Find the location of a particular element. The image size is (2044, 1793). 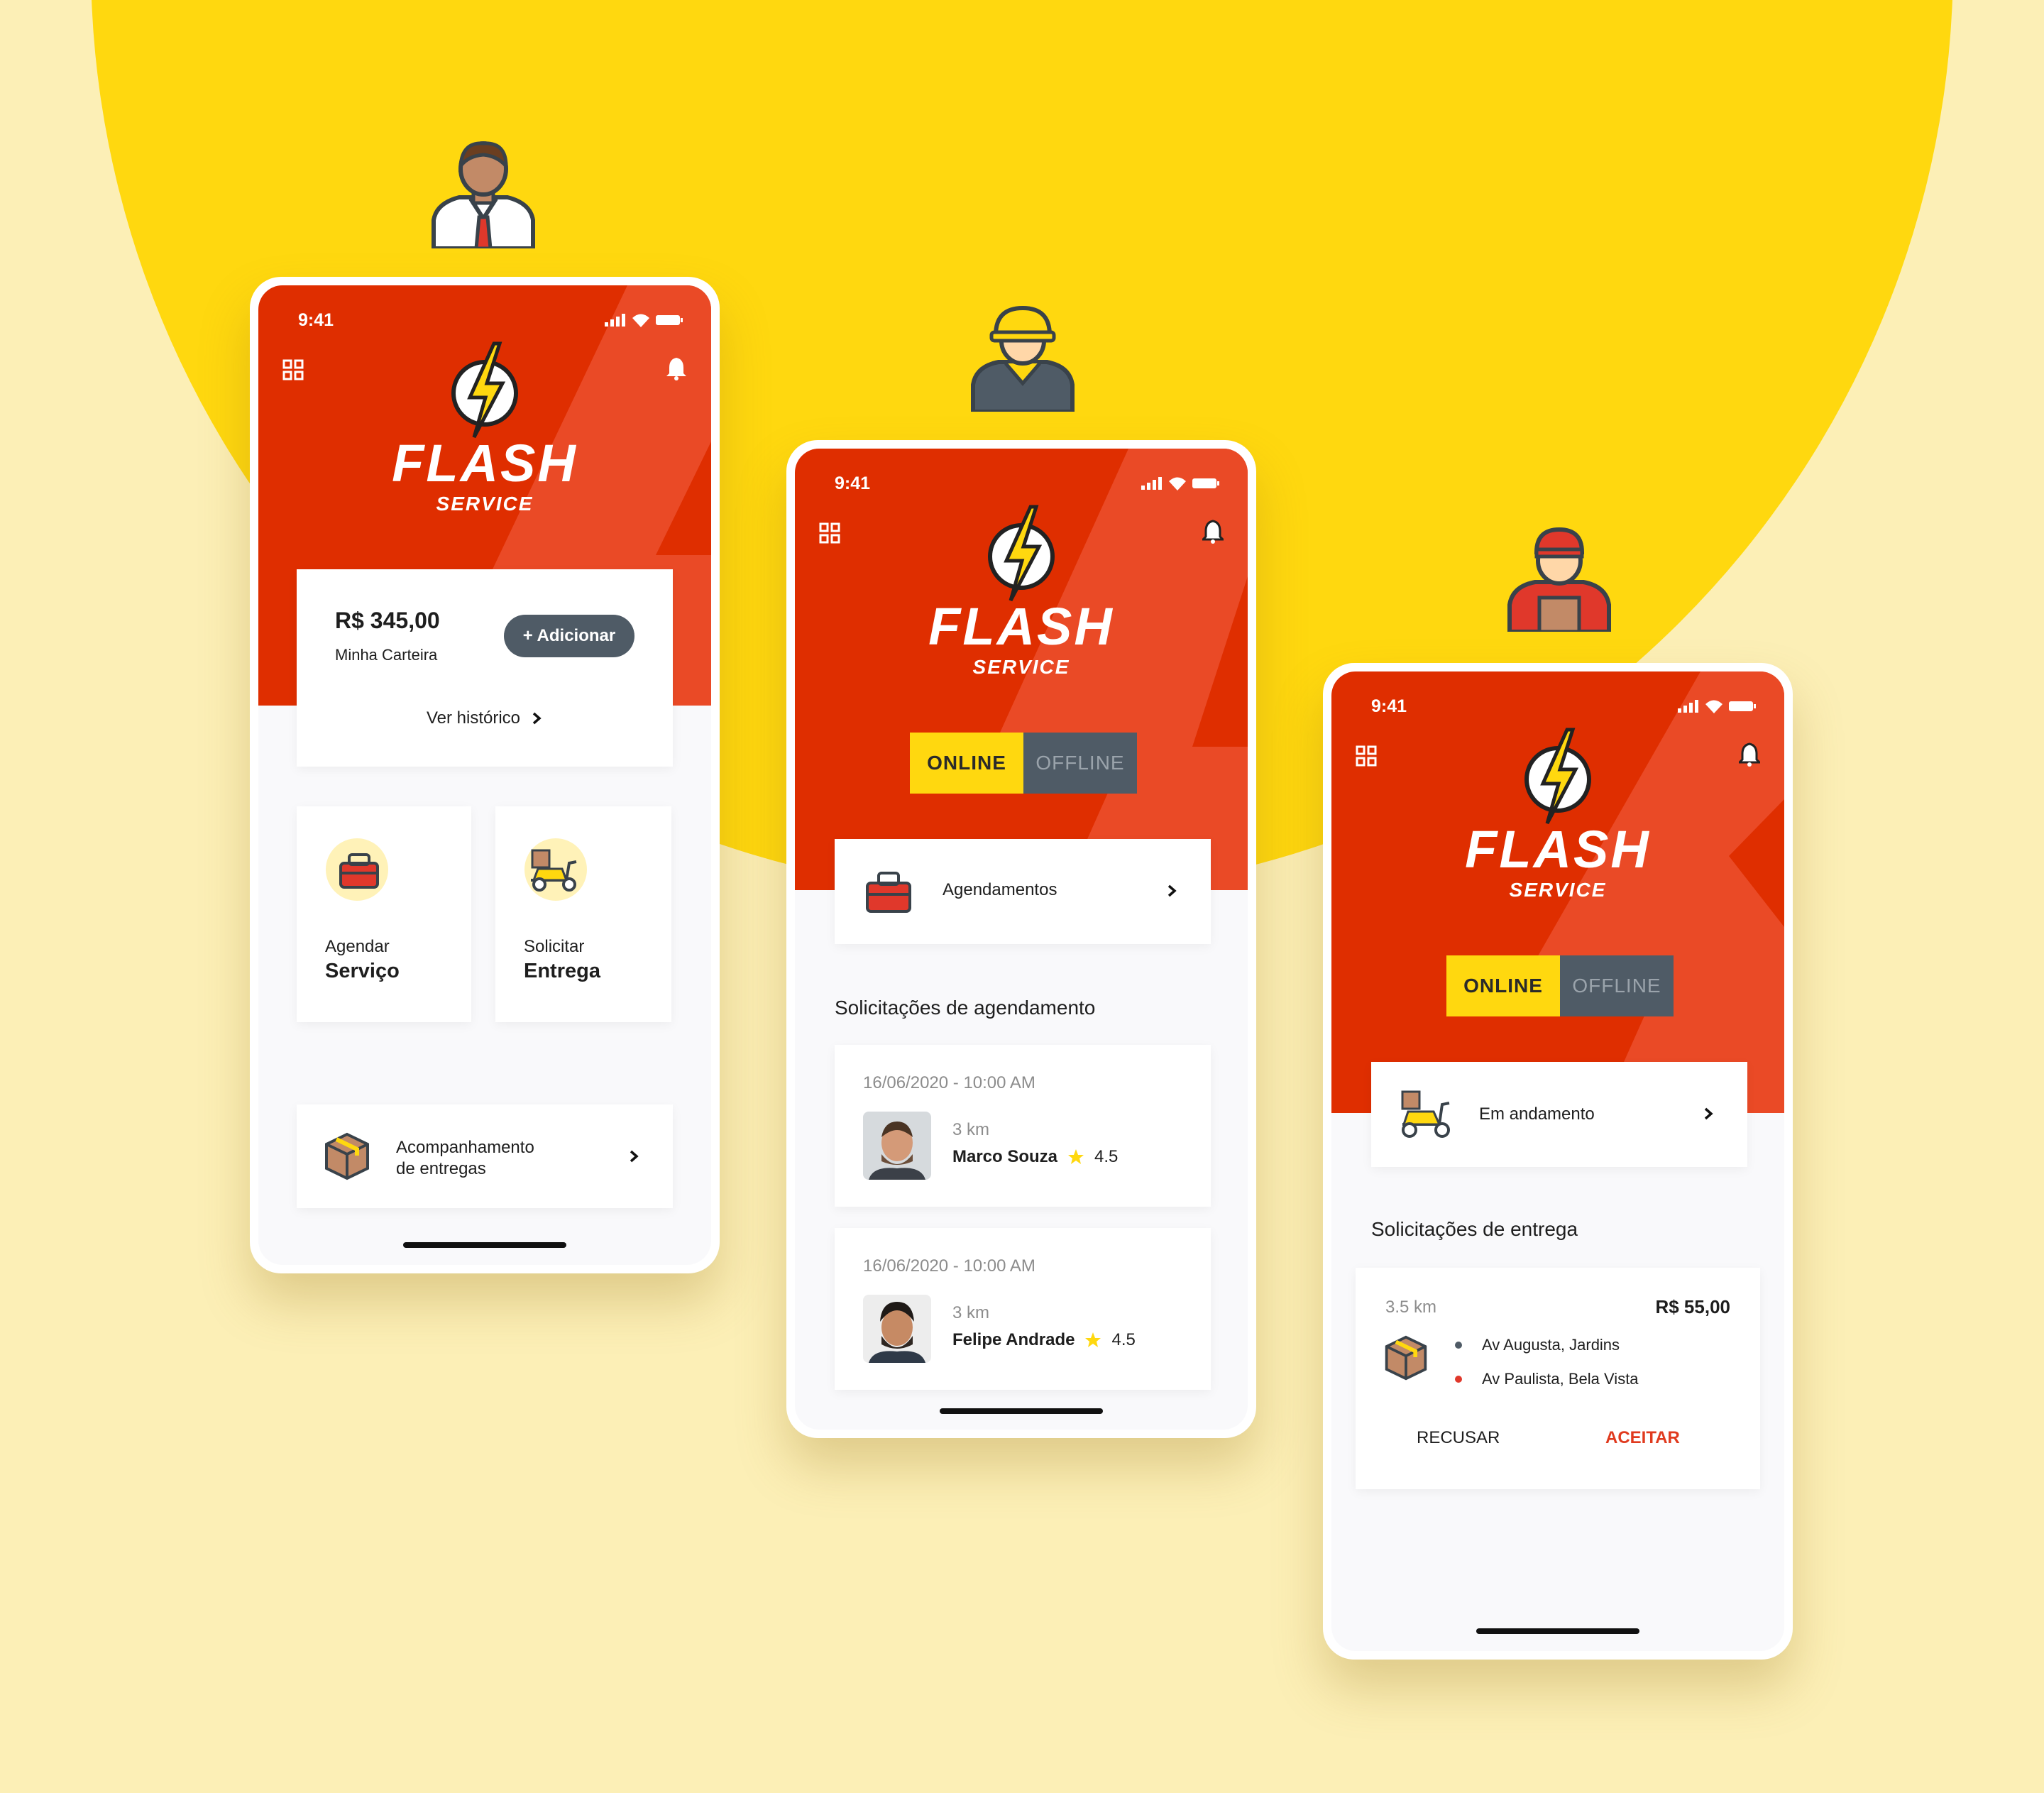

wallet-label: Minha Carteira is located at coordinates (386, 655).